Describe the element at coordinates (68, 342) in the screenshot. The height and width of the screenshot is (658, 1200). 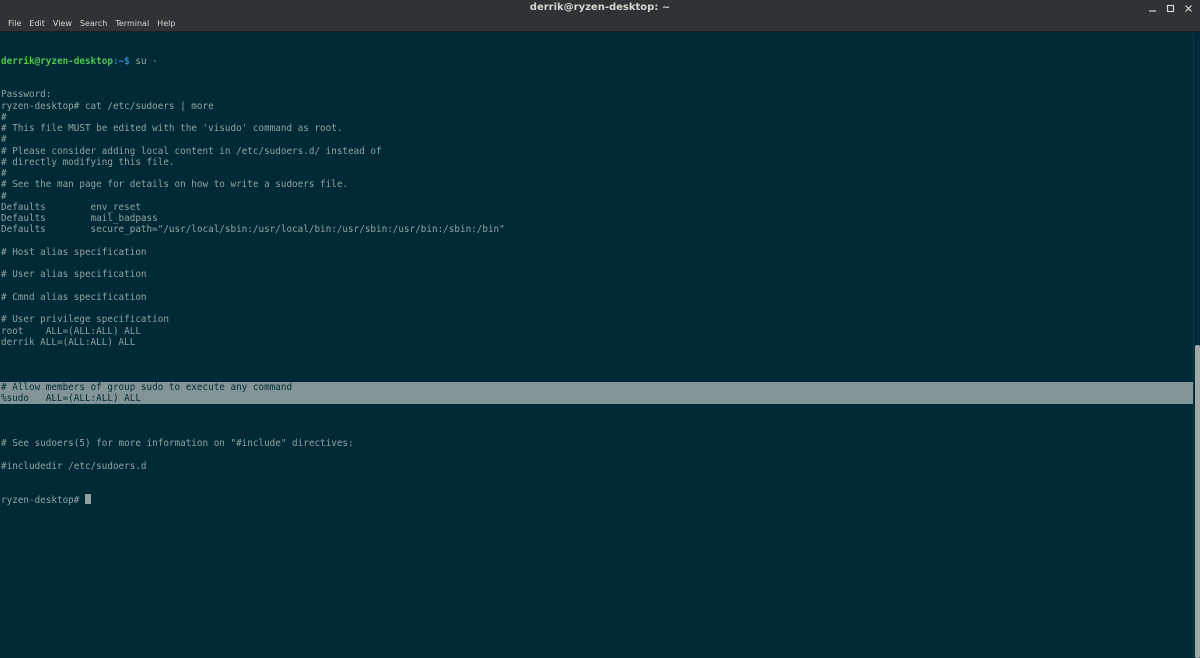
I see `terminal-line: derrik ALL=(ALL:ALL) ALL` at that location.